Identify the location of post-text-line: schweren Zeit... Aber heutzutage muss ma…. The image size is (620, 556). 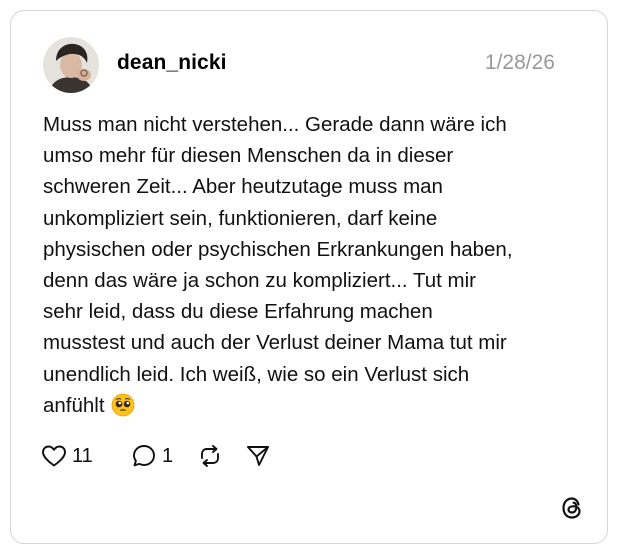
(243, 187).